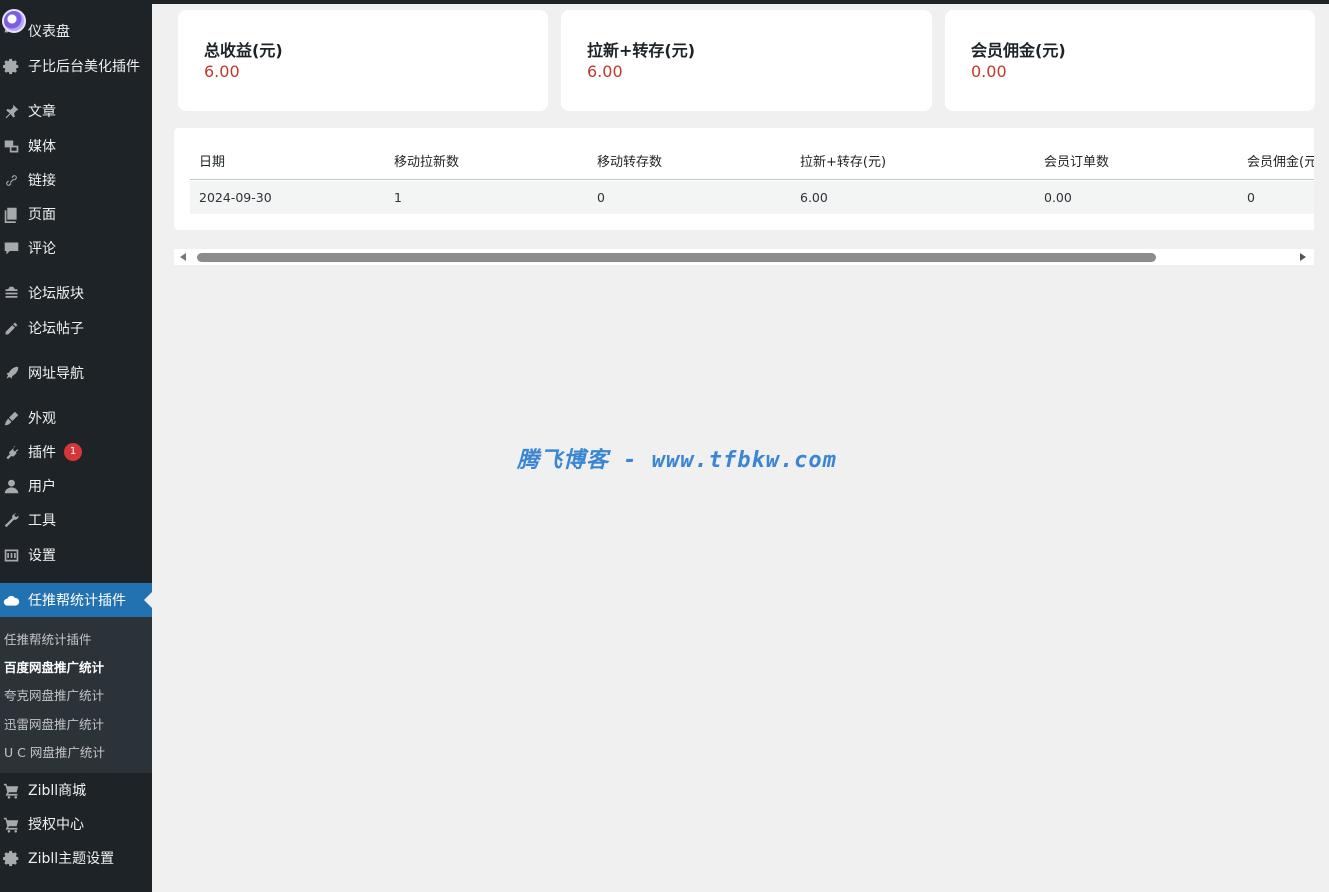 The width and height of the screenshot is (1329, 892). Describe the element at coordinates (363, 60) in the screenshot. I see `stat-card-total-revenue: 总收益(元) 6.00` at that location.